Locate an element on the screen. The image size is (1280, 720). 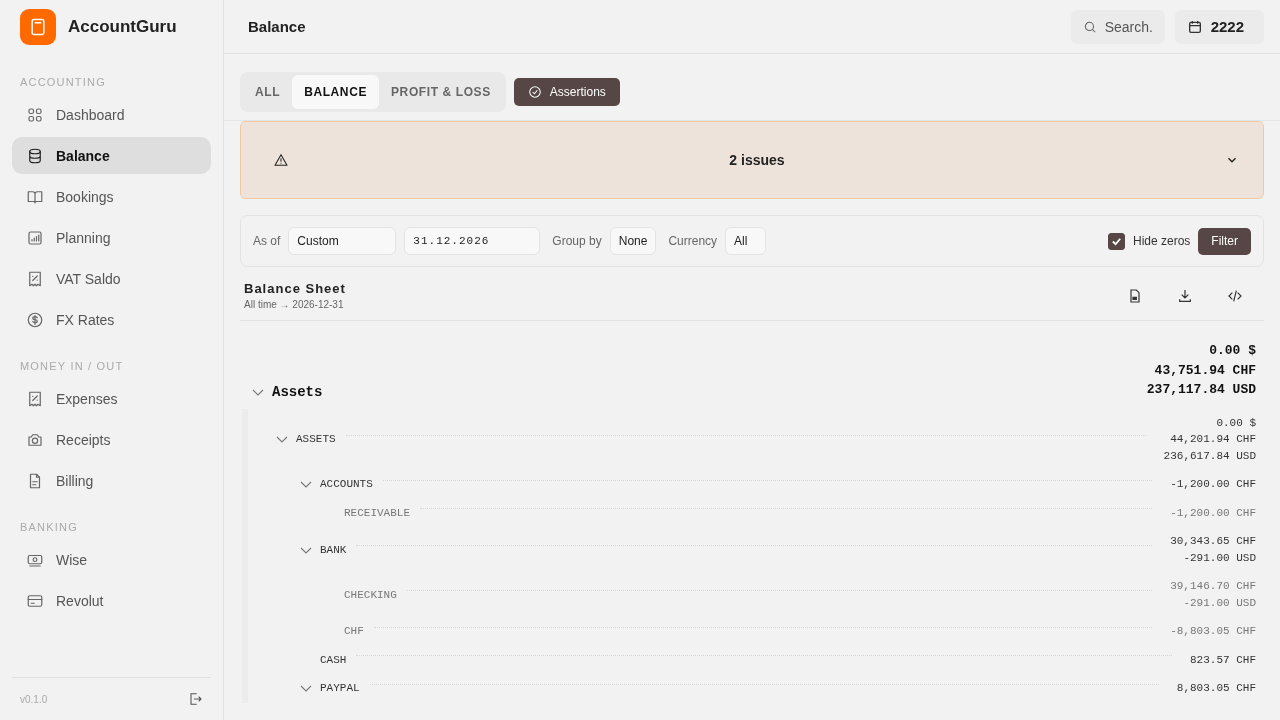
sidebar-item: VAT Saldo is located at coordinates (111, 278).